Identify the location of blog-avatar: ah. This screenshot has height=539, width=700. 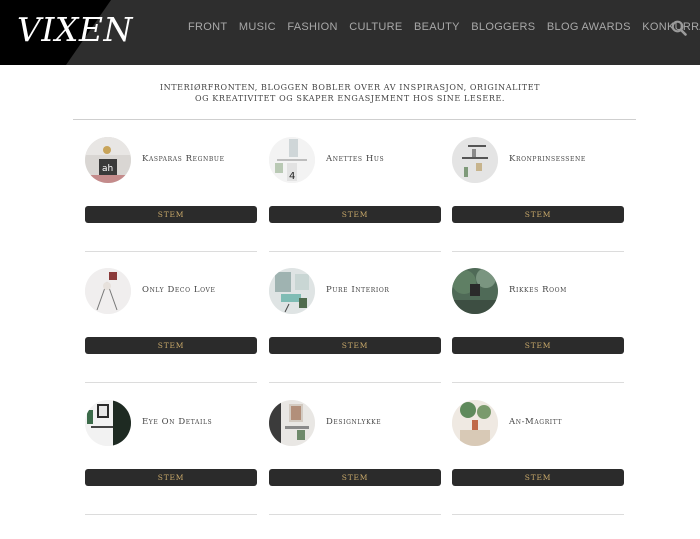
(108, 160).